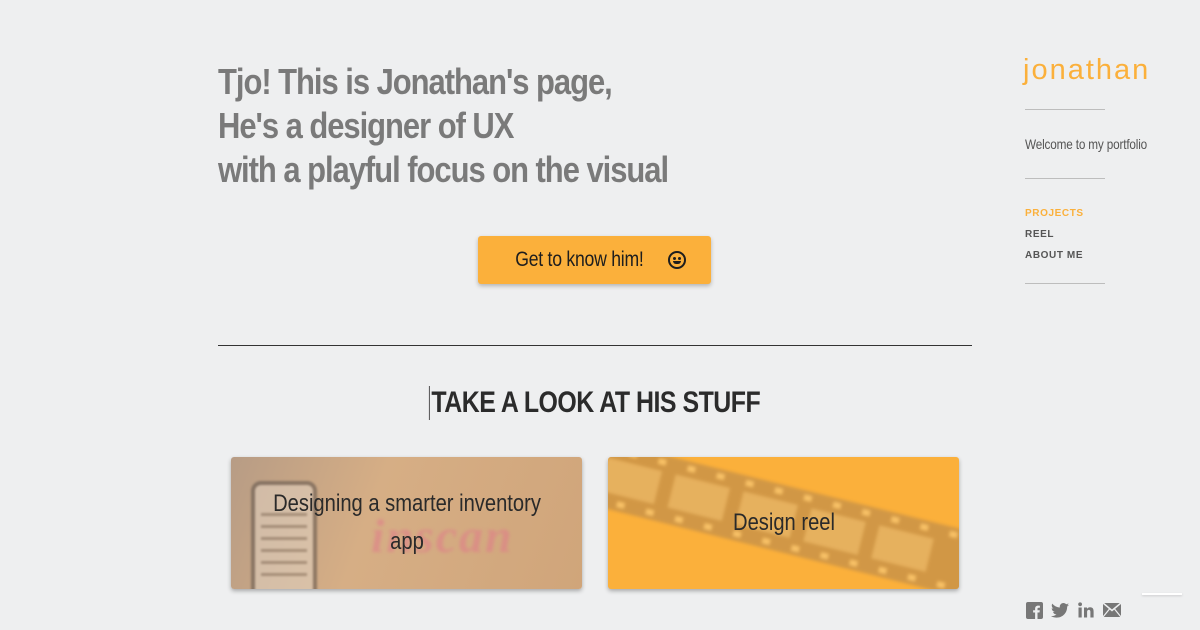 The image size is (1200, 630). I want to click on mail-icon, so click(1112, 610).